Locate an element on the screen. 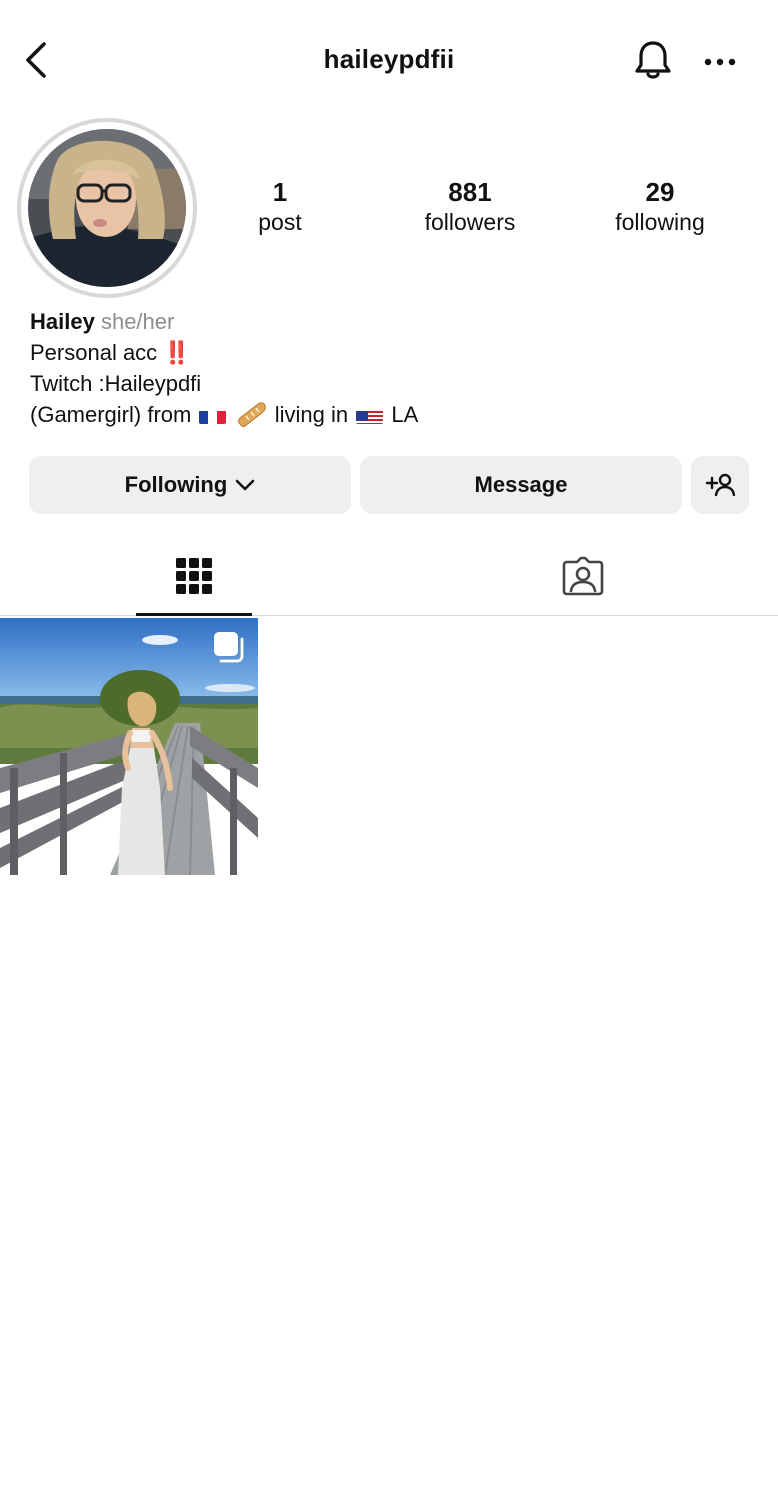 The image size is (778, 1500). bio-line-2: Twitch :Haileypdfi is located at coordinates (116, 383).